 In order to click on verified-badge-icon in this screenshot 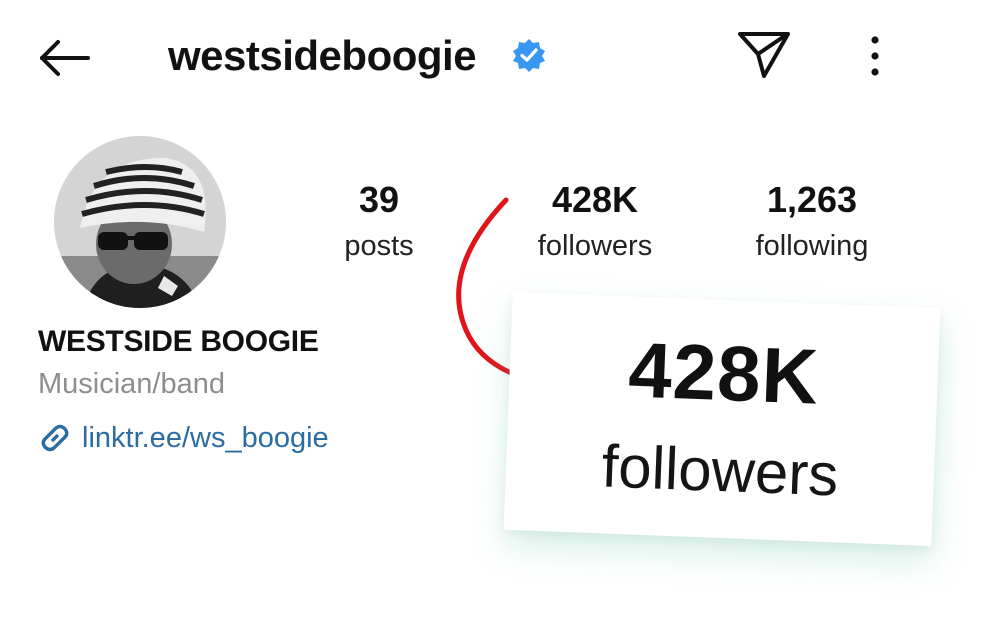, I will do `click(529, 55)`.